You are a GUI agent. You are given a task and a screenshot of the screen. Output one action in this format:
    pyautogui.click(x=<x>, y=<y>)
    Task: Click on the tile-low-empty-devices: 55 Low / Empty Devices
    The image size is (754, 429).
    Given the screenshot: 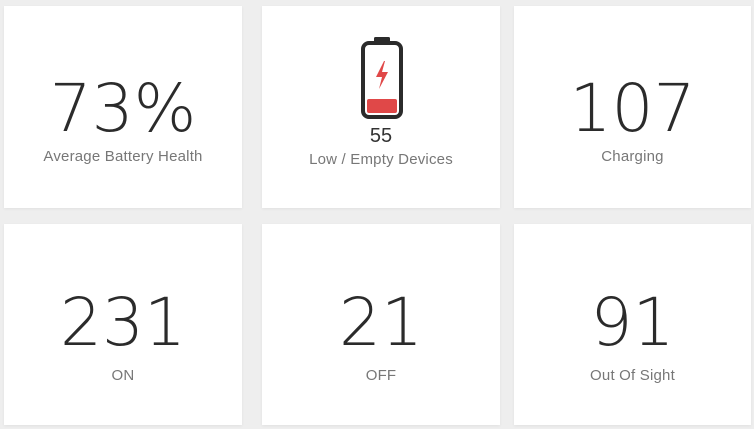 What is the action you would take?
    pyautogui.click(x=381, y=107)
    